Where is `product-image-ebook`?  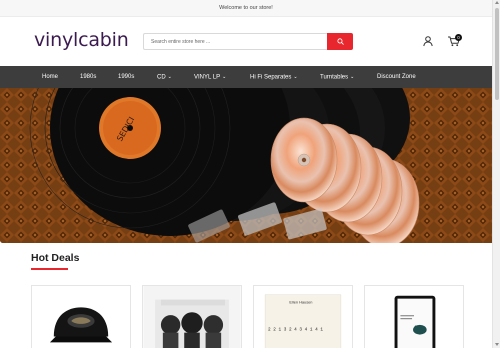 product-image-ebook is located at coordinates (414, 317).